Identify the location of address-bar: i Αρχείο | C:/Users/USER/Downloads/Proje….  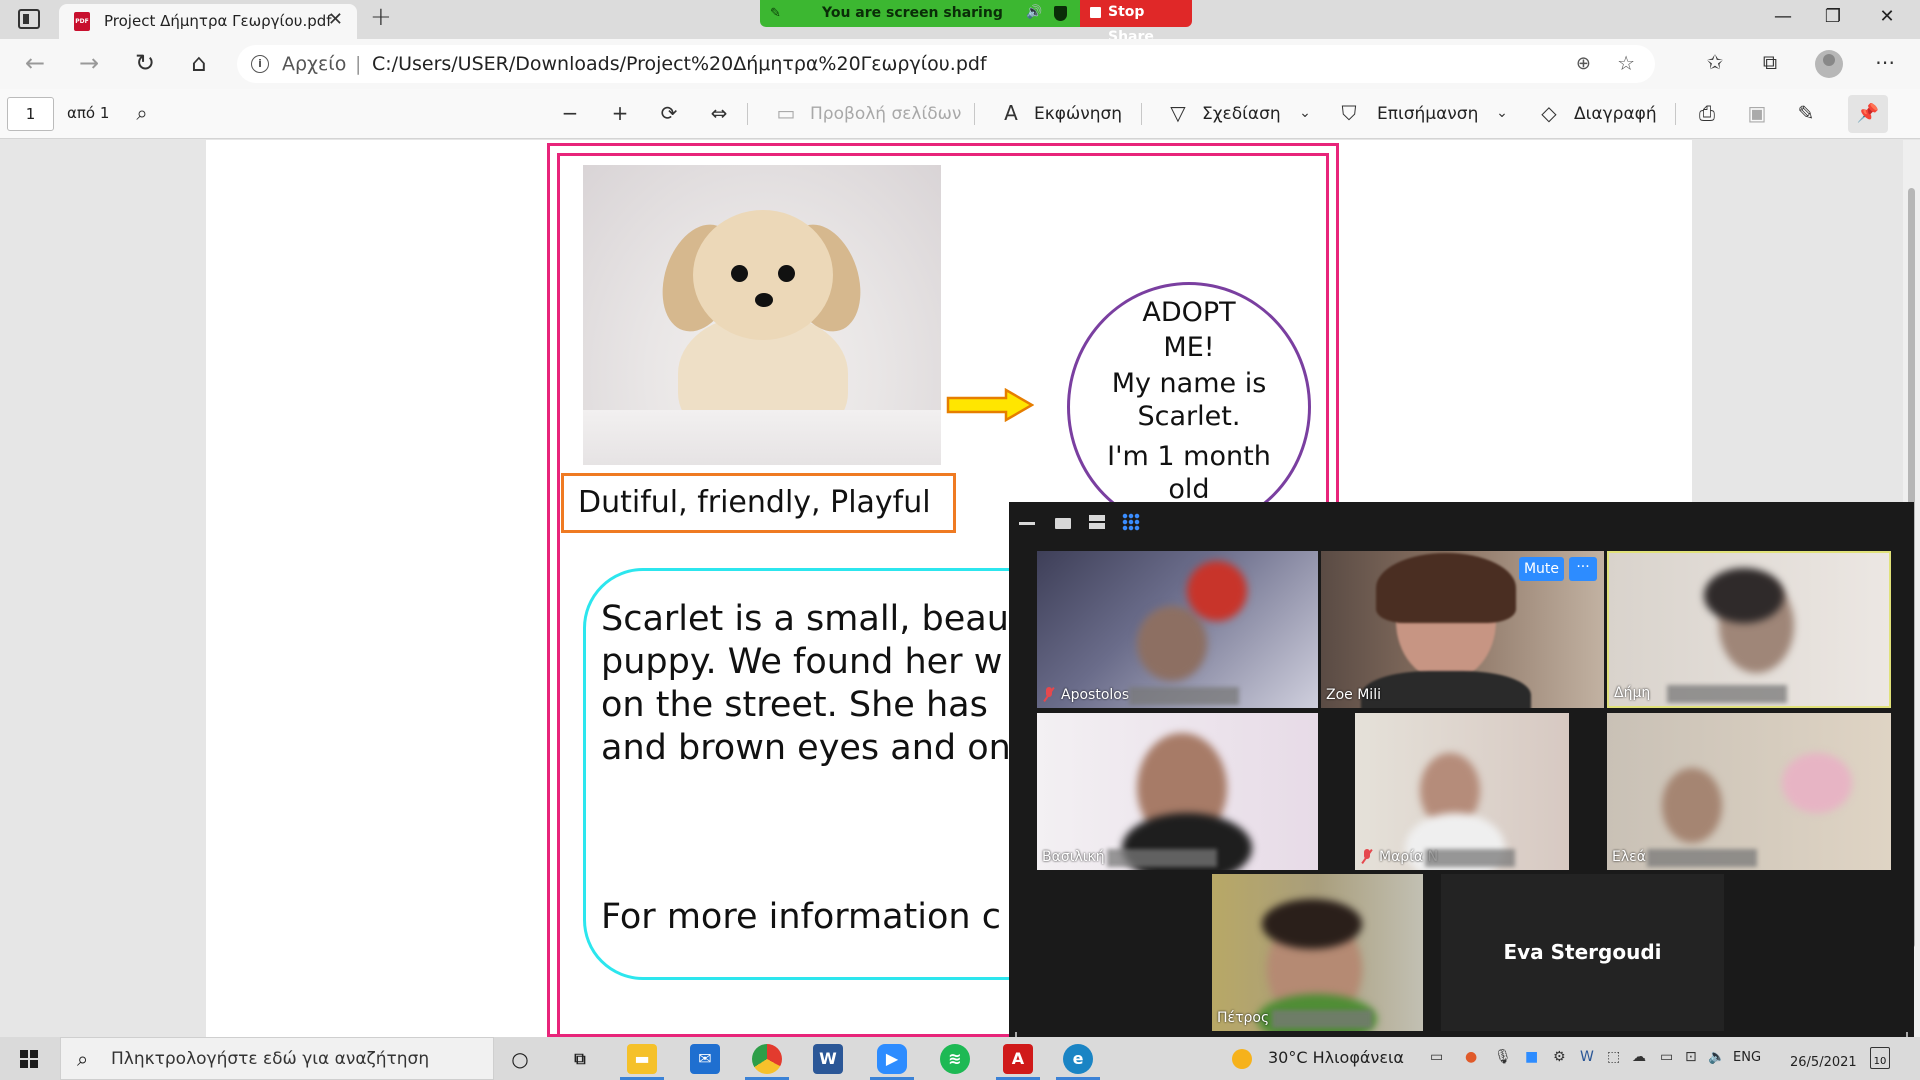
(946, 64).